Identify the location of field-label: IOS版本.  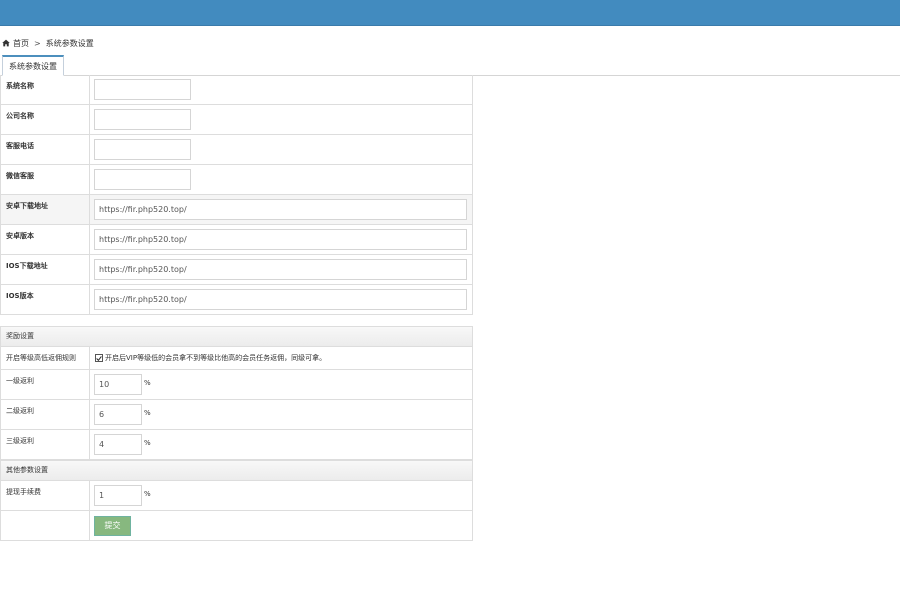
(45, 299).